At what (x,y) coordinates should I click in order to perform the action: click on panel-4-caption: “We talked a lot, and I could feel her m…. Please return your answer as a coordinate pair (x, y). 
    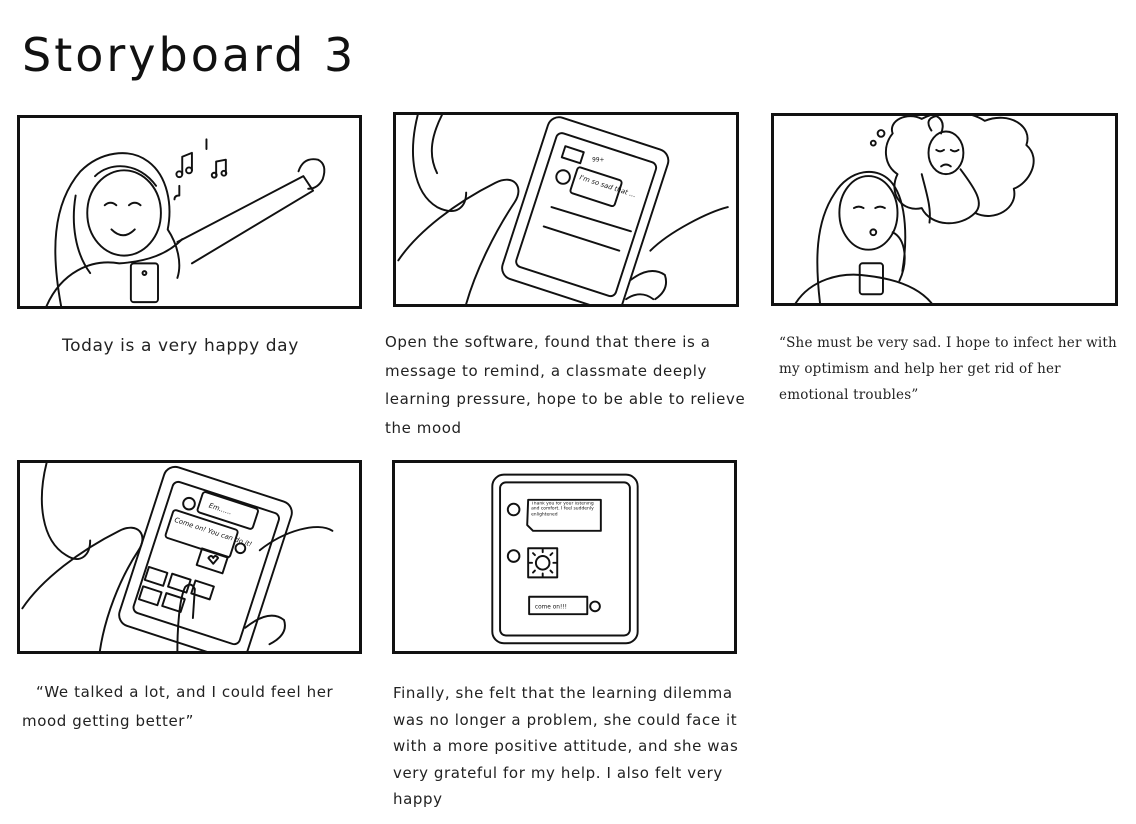
    Looking at the image, I should click on (178, 706).